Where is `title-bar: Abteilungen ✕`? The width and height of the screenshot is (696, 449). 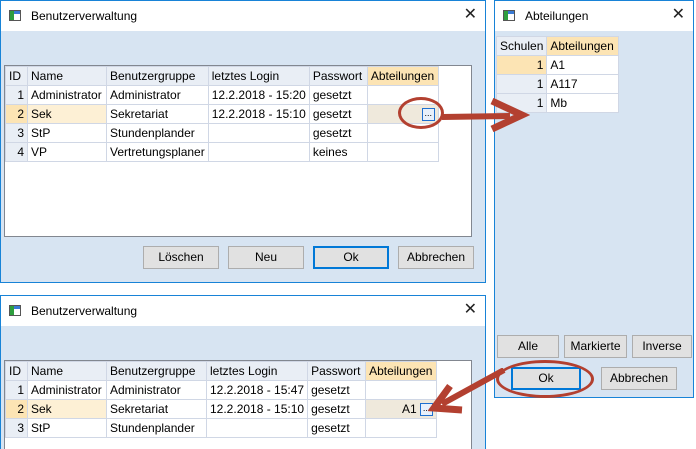
title-bar: Abteilungen ✕ is located at coordinates (594, 16).